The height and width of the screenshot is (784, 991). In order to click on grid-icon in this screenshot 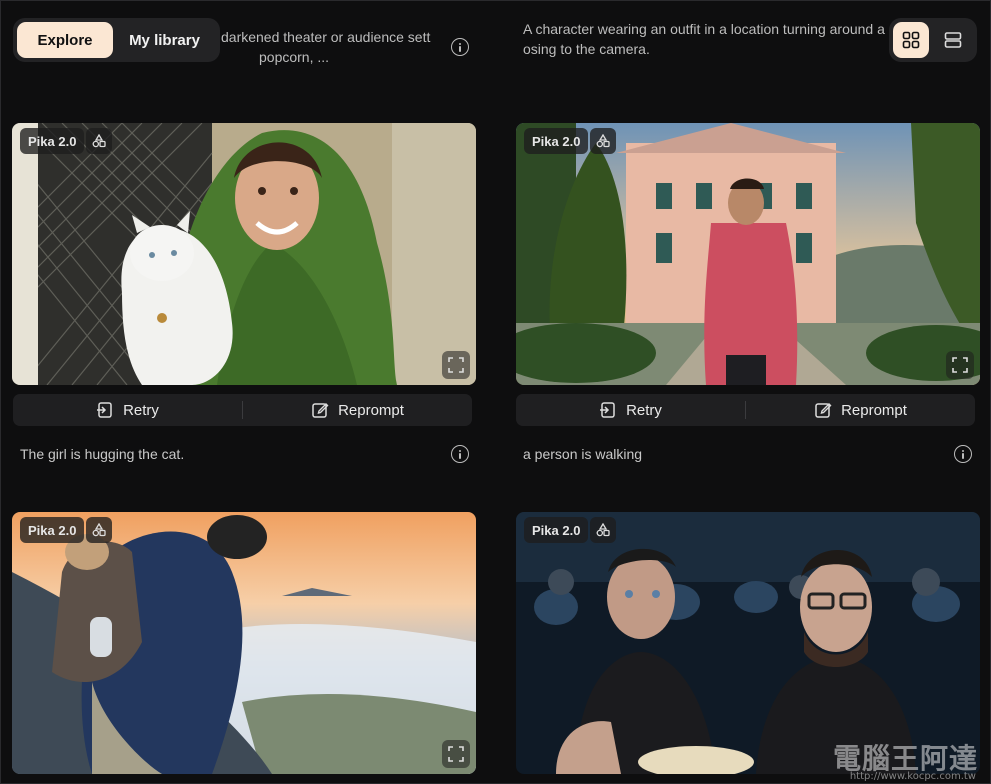, I will do `click(911, 40)`.